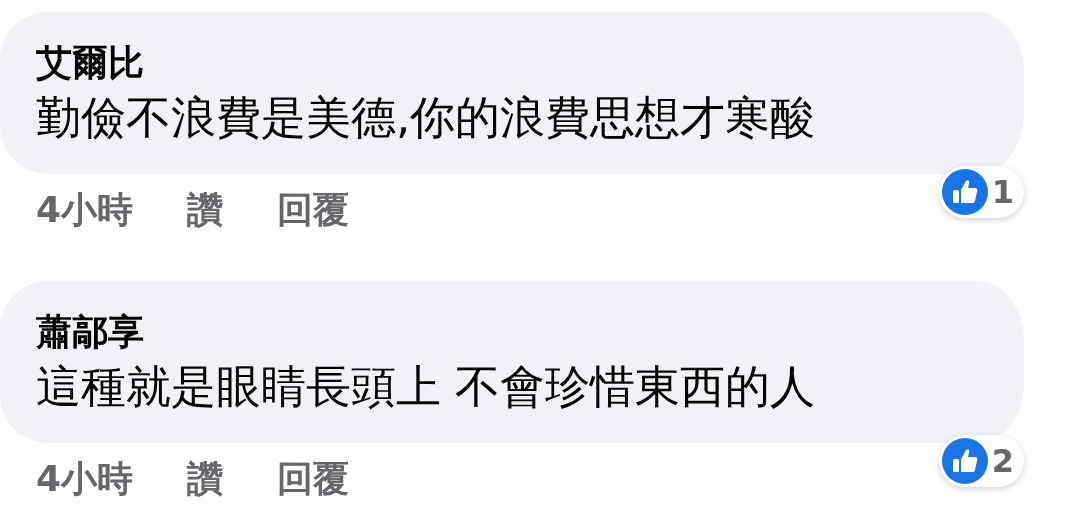 This screenshot has width=1066, height=517. What do you see at coordinates (1002, 192) in the screenshot?
I see `reaction-count: 1` at bounding box center [1002, 192].